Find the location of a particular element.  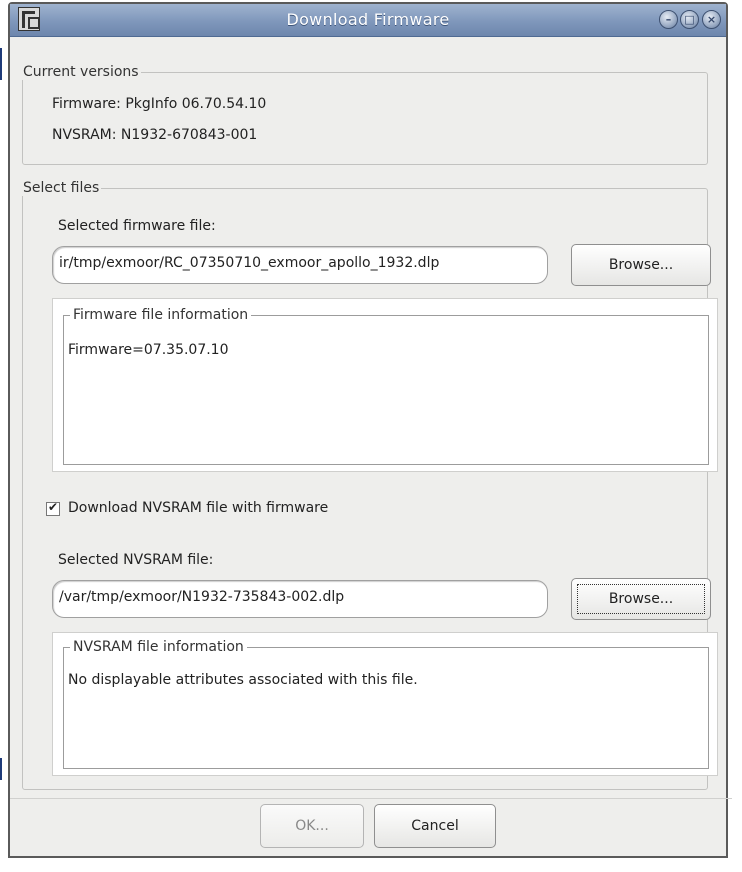

nvsram-checkbox-label: Download NVSRAM file with firmware is located at coordinates (198, 508).